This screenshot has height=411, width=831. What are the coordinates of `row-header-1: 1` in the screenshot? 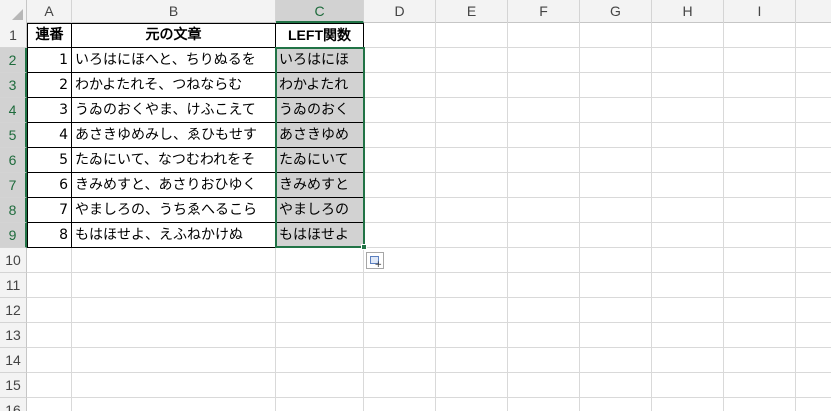 It's located at (13, 35).